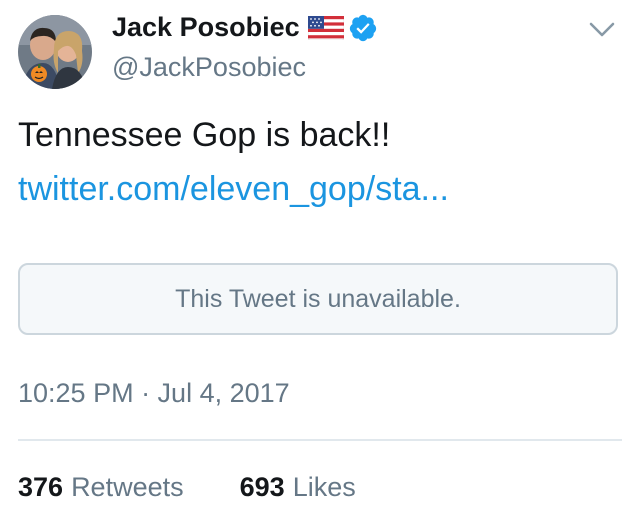  What do you see at coordinates (262, 487) in the screenshot?
I see `likes-count: 693` at bounding box center [262, 487].